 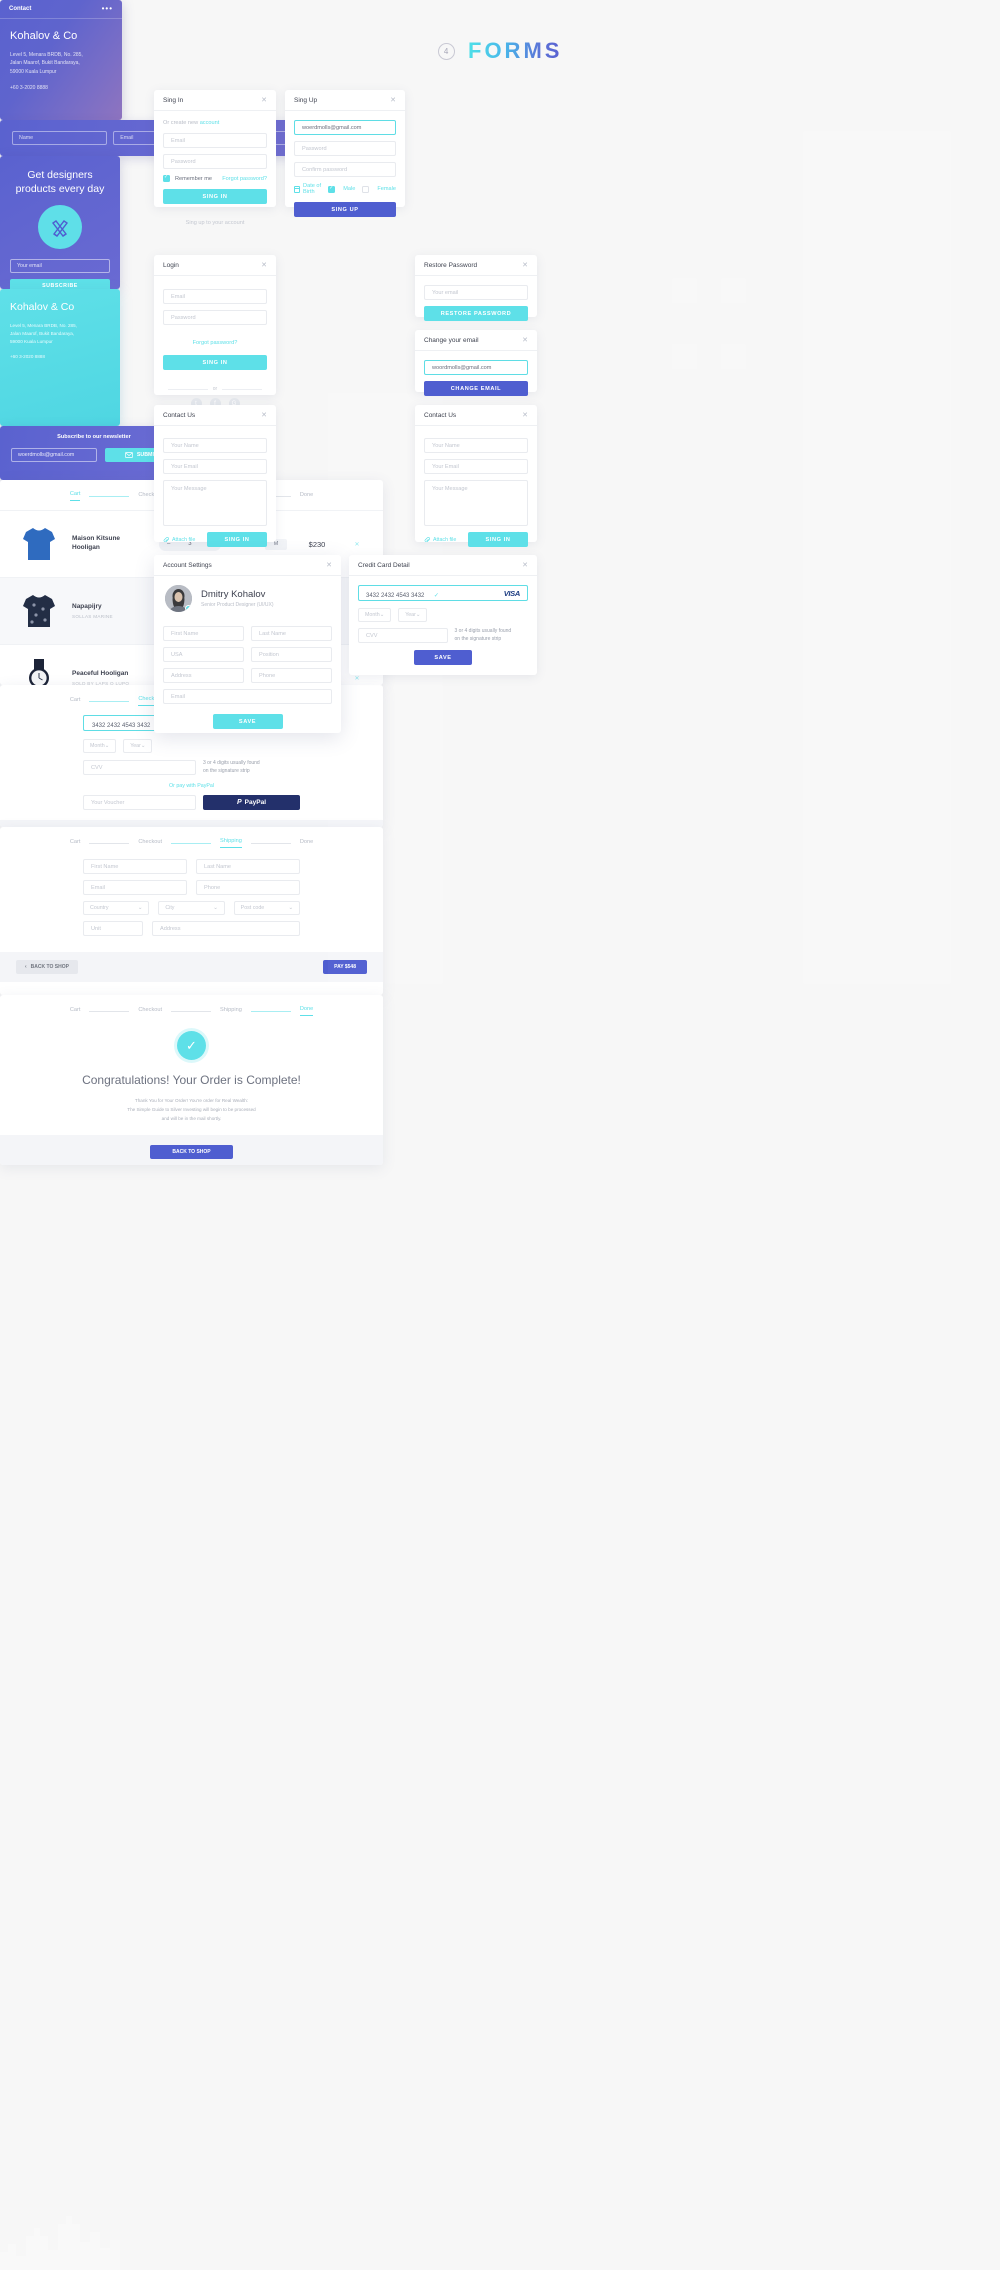 What do you see at coordinates (162, 1080) in the screenshot?
I see `order-complete-title-line-1: Congratulations! Your Order is` at bounding box center [162, 1080].